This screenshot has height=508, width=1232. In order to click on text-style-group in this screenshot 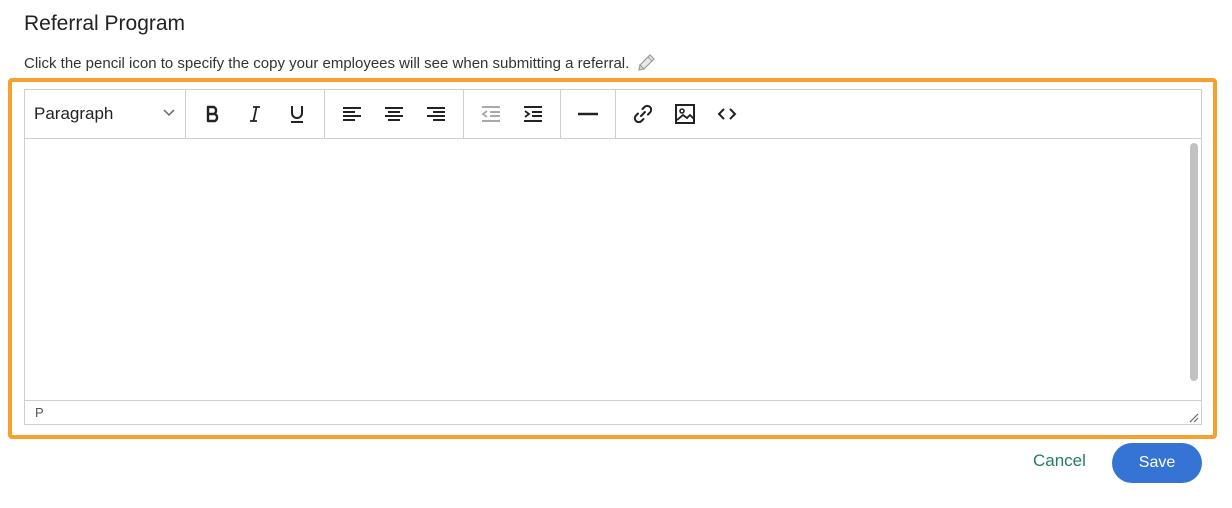, I will do `click(255, 114)`.